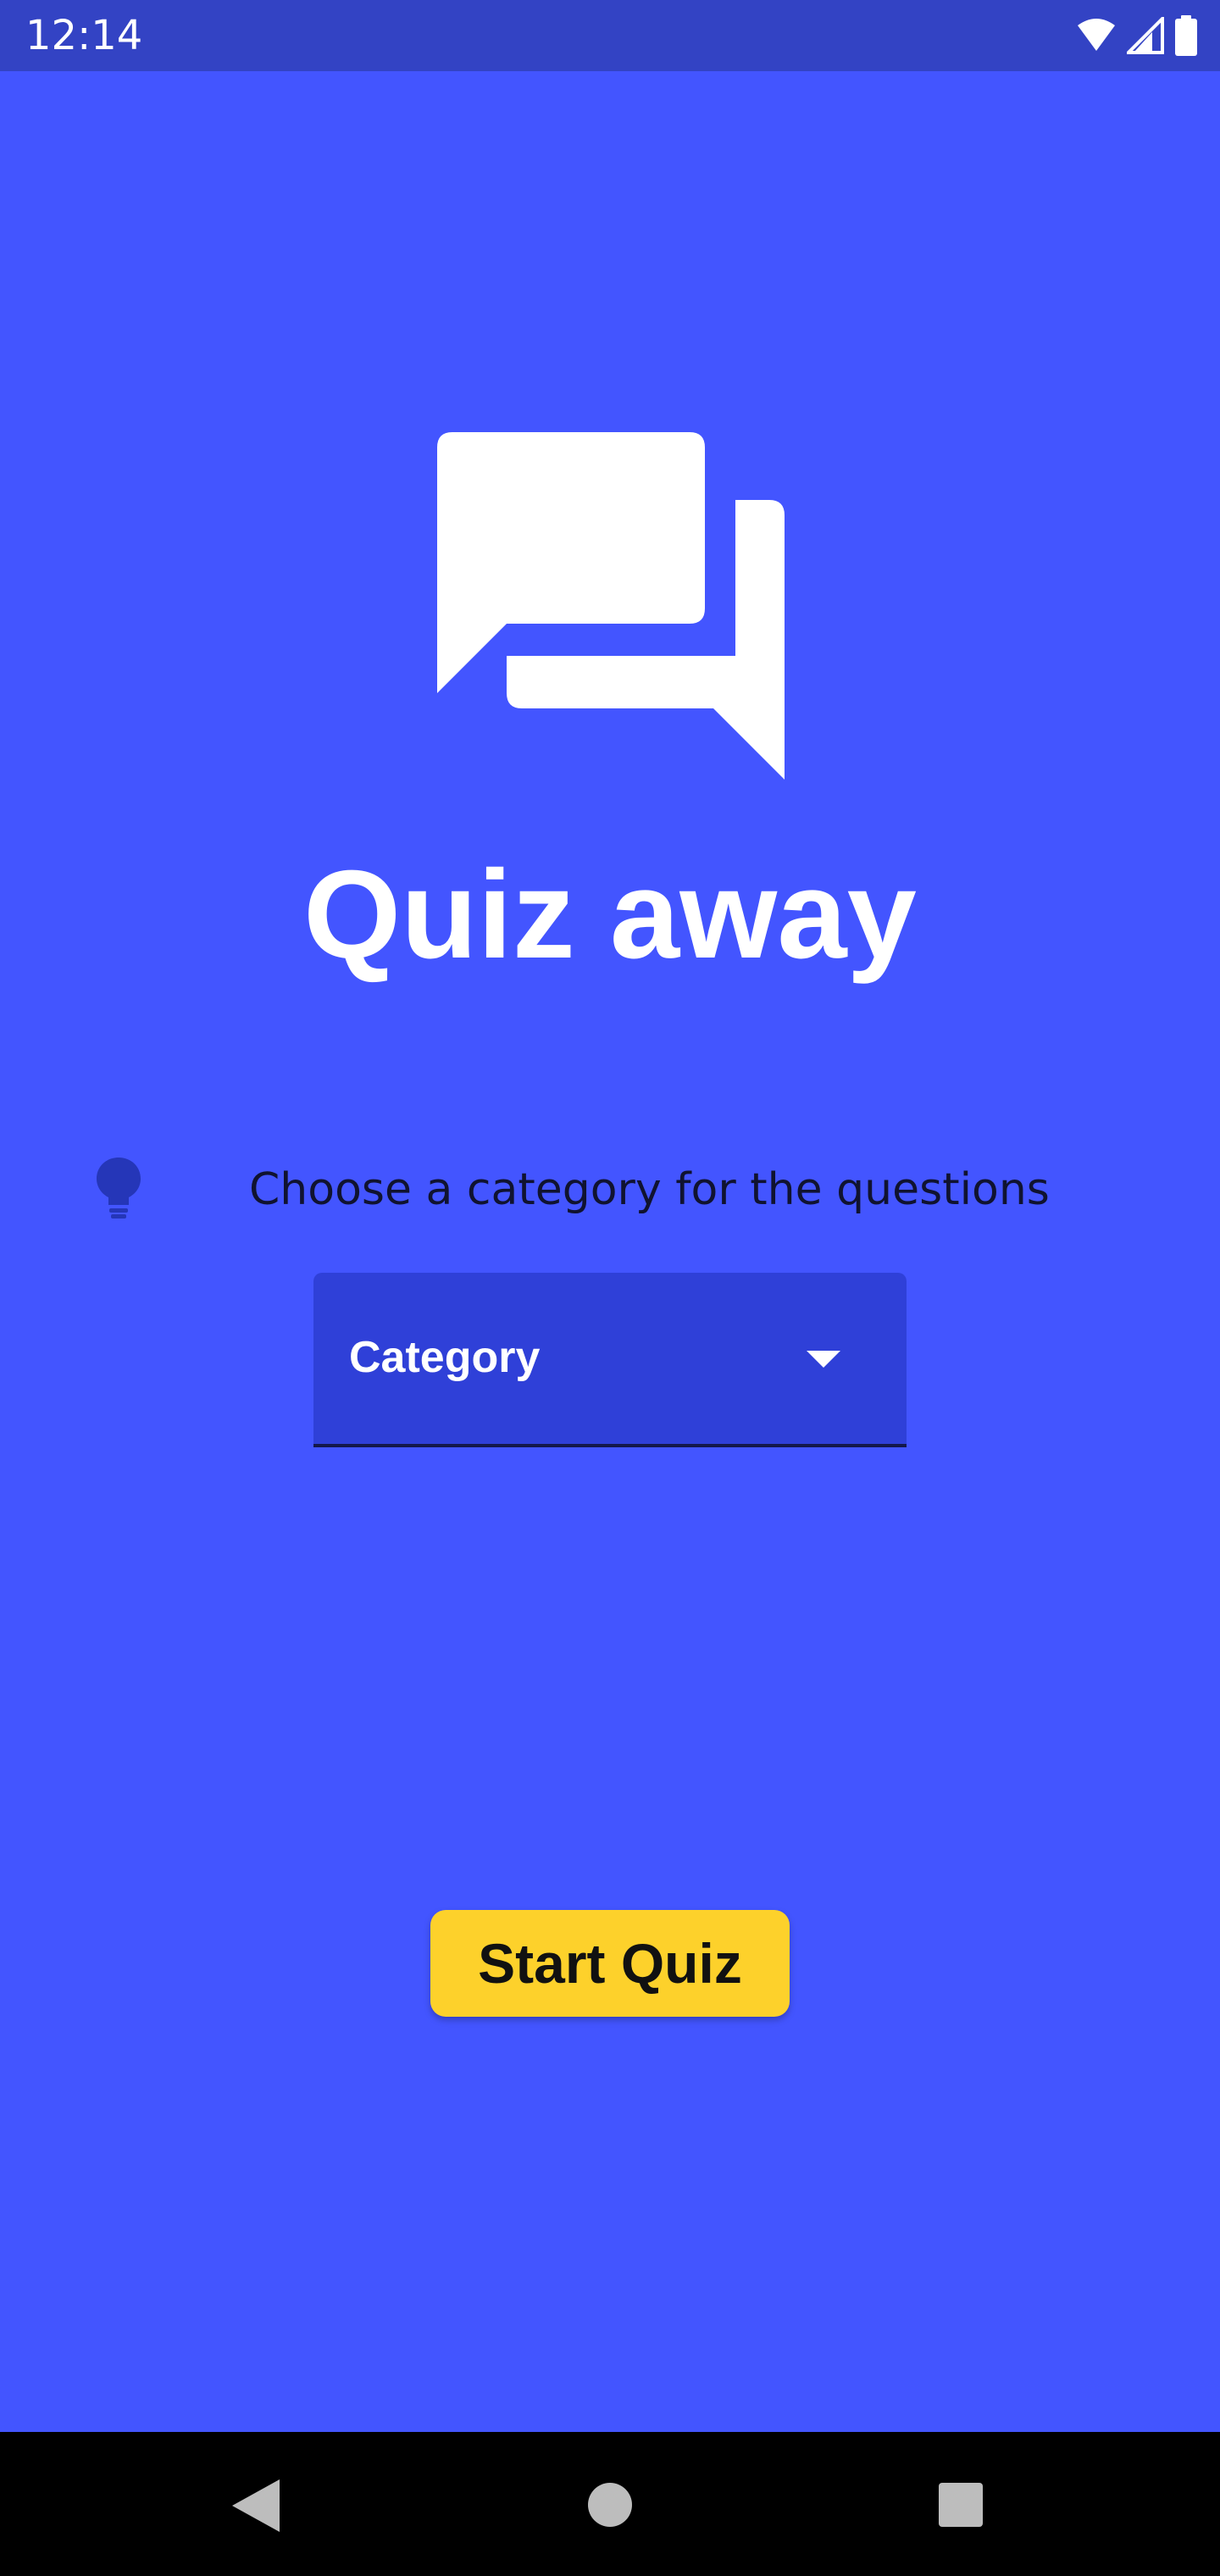  Describe the element at coordinates (255, 2506) in the screenshot. I see `back-icon` at that location.